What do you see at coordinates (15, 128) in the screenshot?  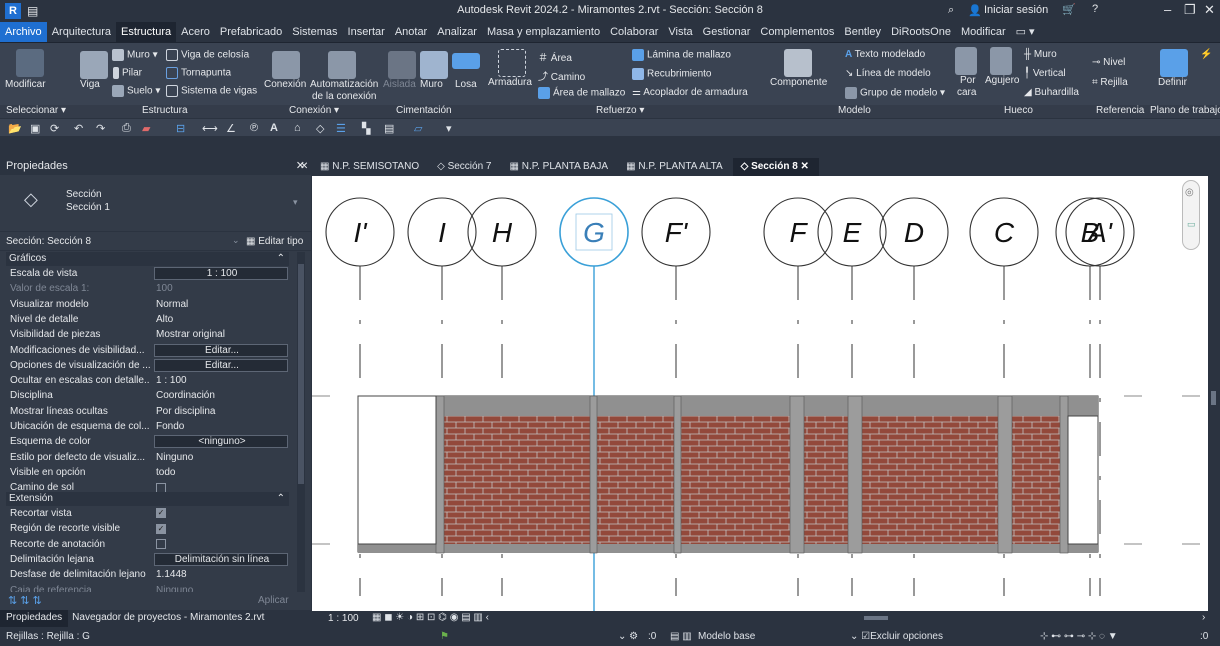 I see `open-icon: 📂` at bounding box center [15, 128].